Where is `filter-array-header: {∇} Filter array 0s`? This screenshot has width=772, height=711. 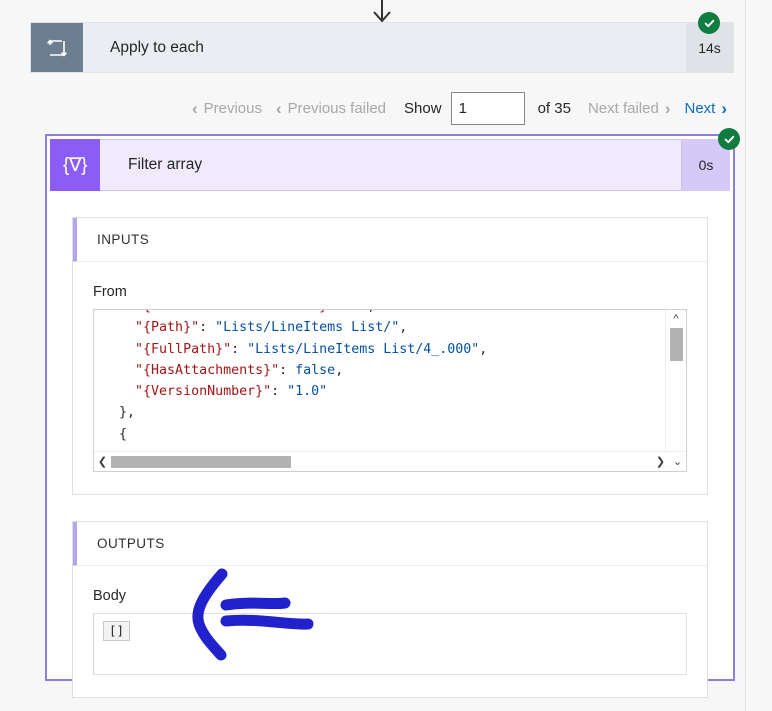
filter-array-header: {∇} Filter array 0s is located at coordinates (395, 159).